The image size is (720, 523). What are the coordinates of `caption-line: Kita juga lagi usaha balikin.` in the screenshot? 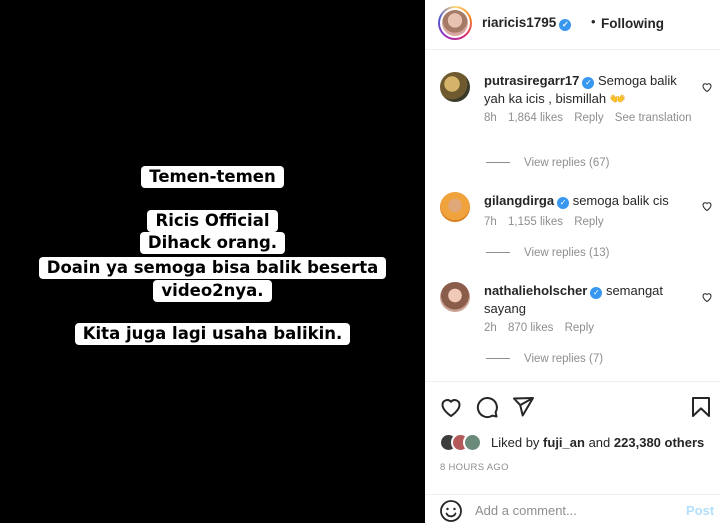 It's located at (212, 334).